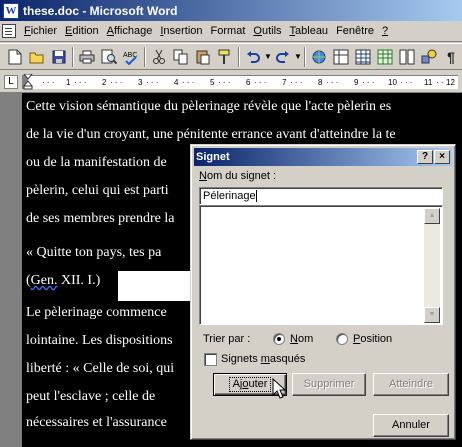 This screenshot has width=462, height=447. I want to click on dialog-title: Signet, so click(213, 157).